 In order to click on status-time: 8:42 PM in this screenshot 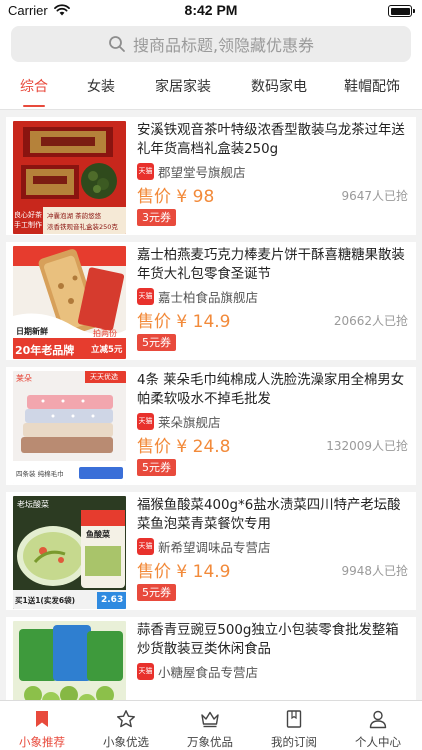, I will do `click(211, 10)`.